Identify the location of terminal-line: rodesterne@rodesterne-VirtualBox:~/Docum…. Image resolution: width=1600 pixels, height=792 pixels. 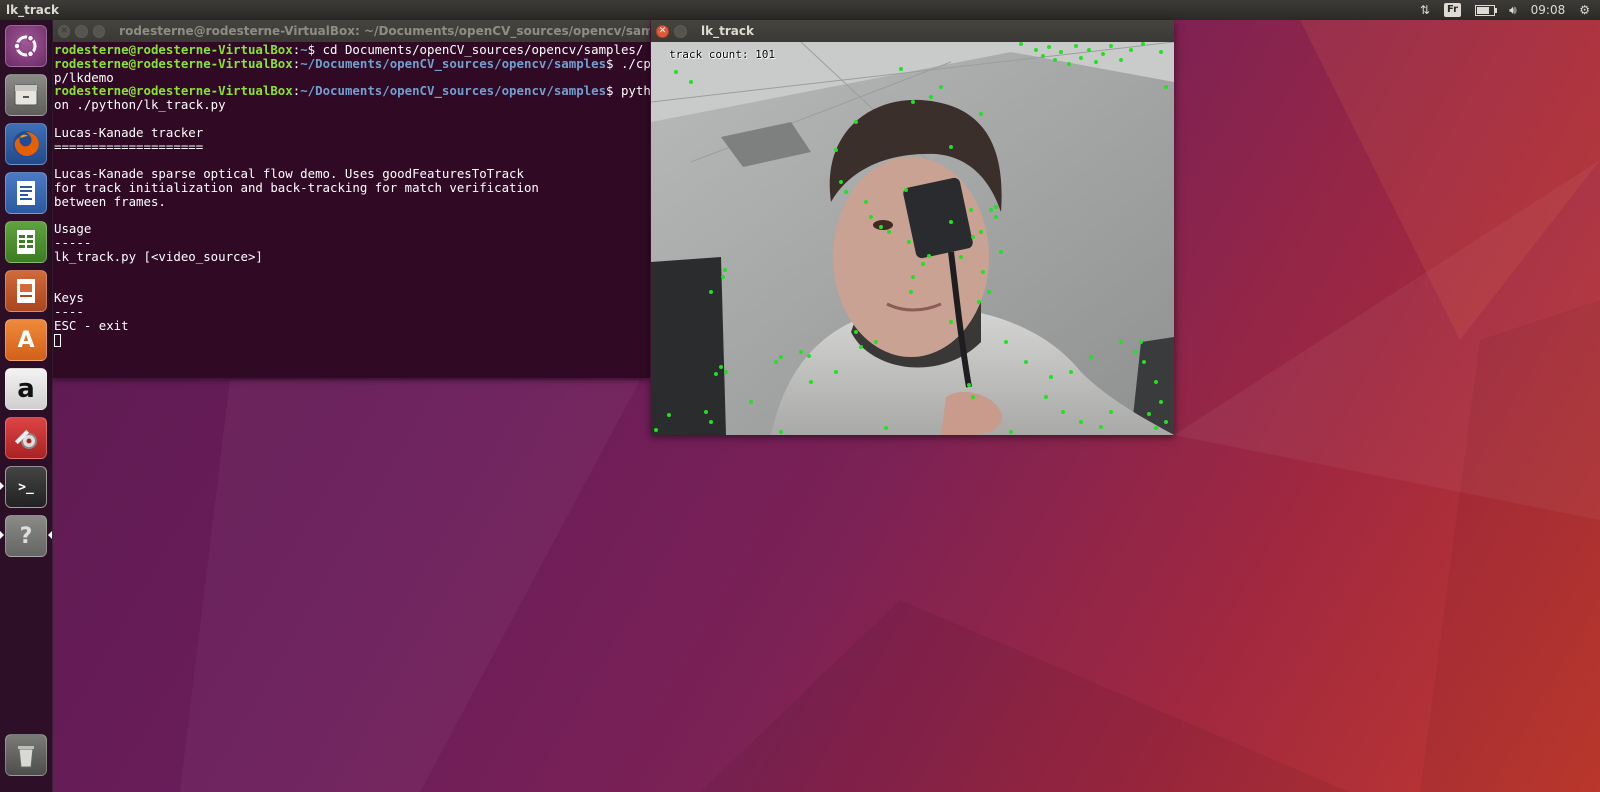
(352, 91).